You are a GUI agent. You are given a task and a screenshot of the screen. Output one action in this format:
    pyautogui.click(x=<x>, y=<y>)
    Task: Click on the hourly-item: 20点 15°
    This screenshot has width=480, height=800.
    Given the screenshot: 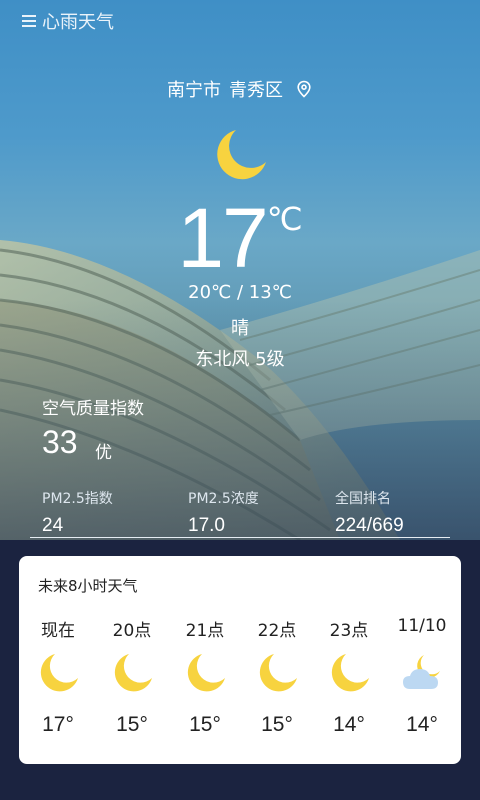 What is the action you would take?
    pyautogui.click(x=132, y=676)
    